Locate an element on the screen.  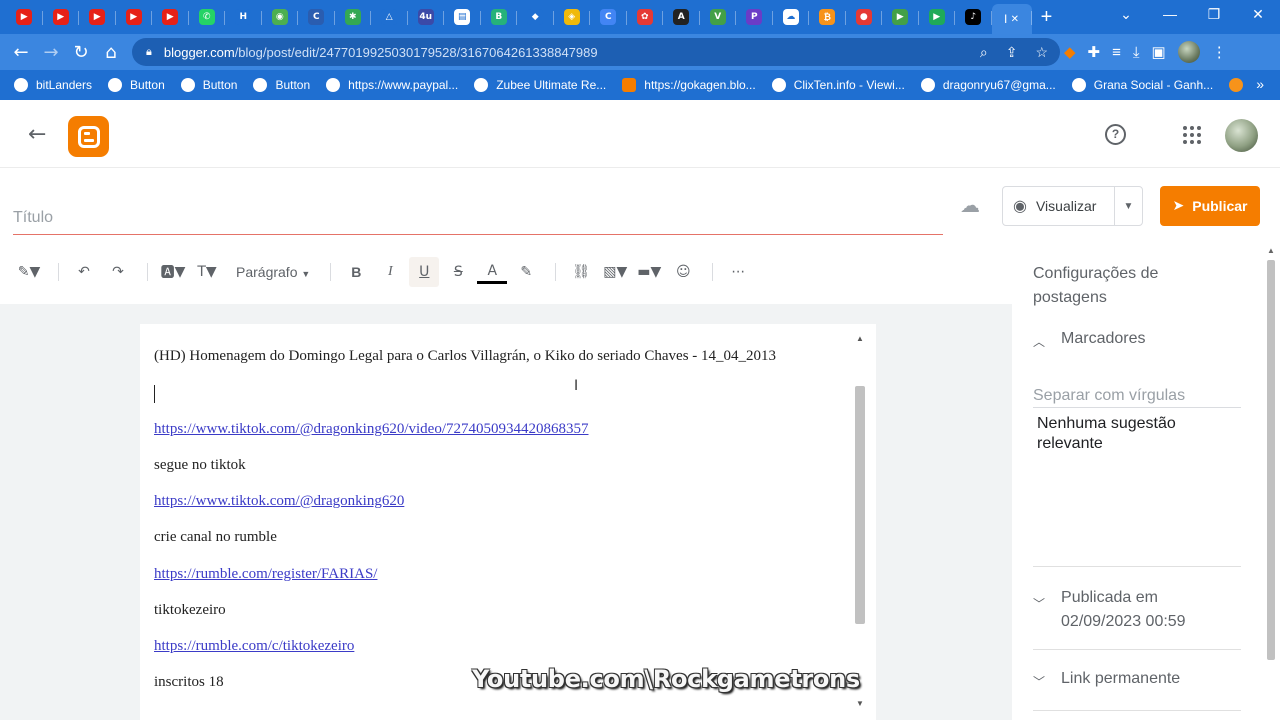
font-size-icon: T ▼ is located at coordinates (207, 272).